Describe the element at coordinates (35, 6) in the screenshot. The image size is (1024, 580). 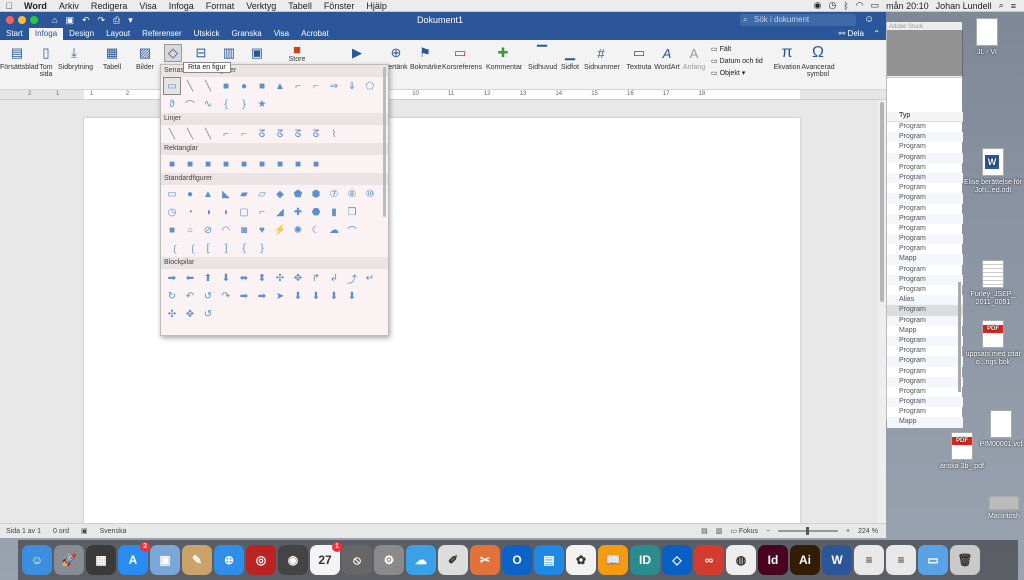
I see `menu-word: Word` at that location.